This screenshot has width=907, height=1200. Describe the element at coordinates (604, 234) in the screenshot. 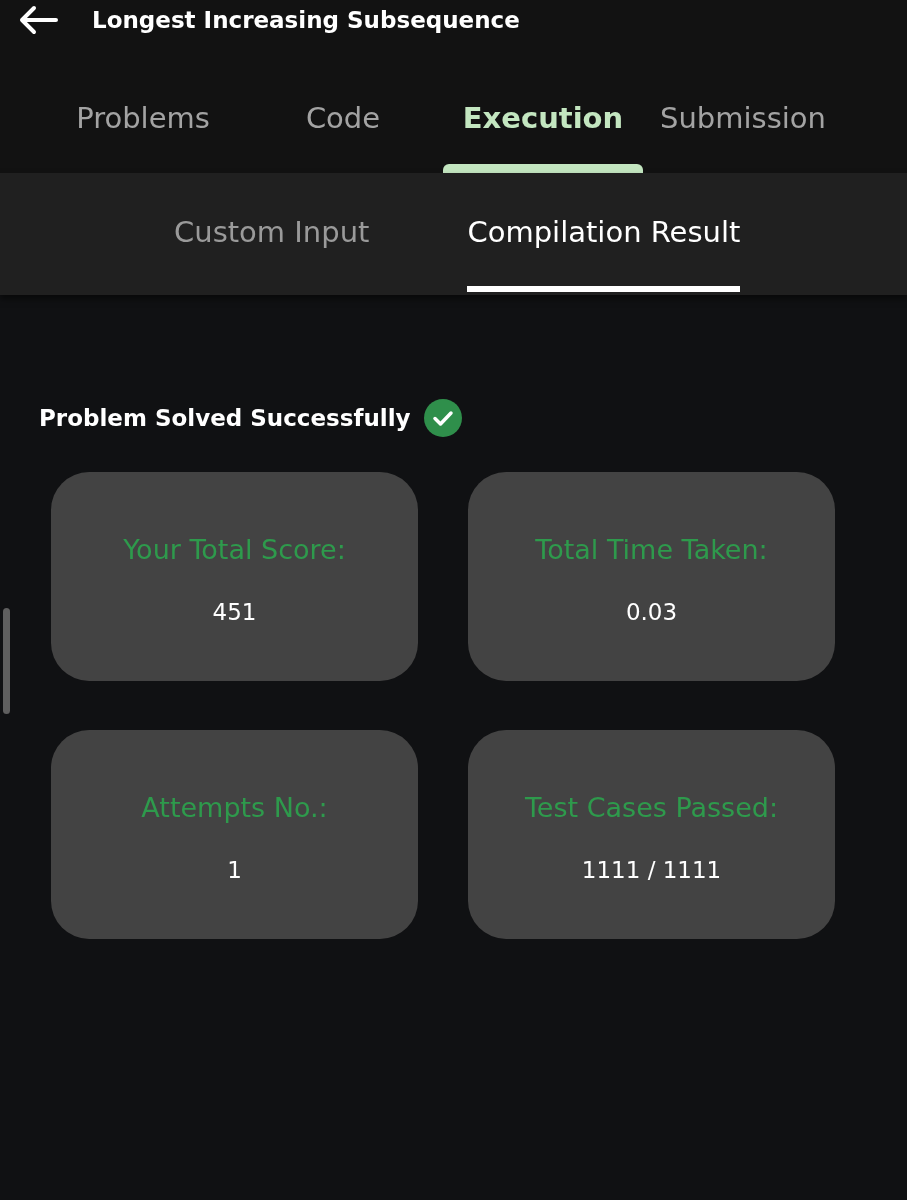

I see `sub-tab: Compilation Result` at that location.